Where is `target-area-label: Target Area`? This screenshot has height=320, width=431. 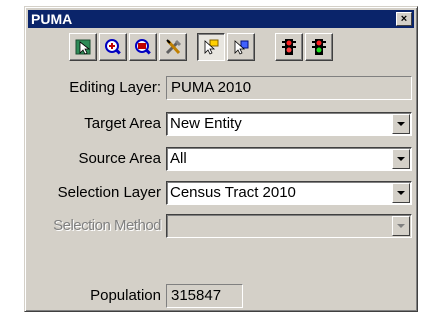
target-area-label: Target Area is located at coordinates (122, 123).